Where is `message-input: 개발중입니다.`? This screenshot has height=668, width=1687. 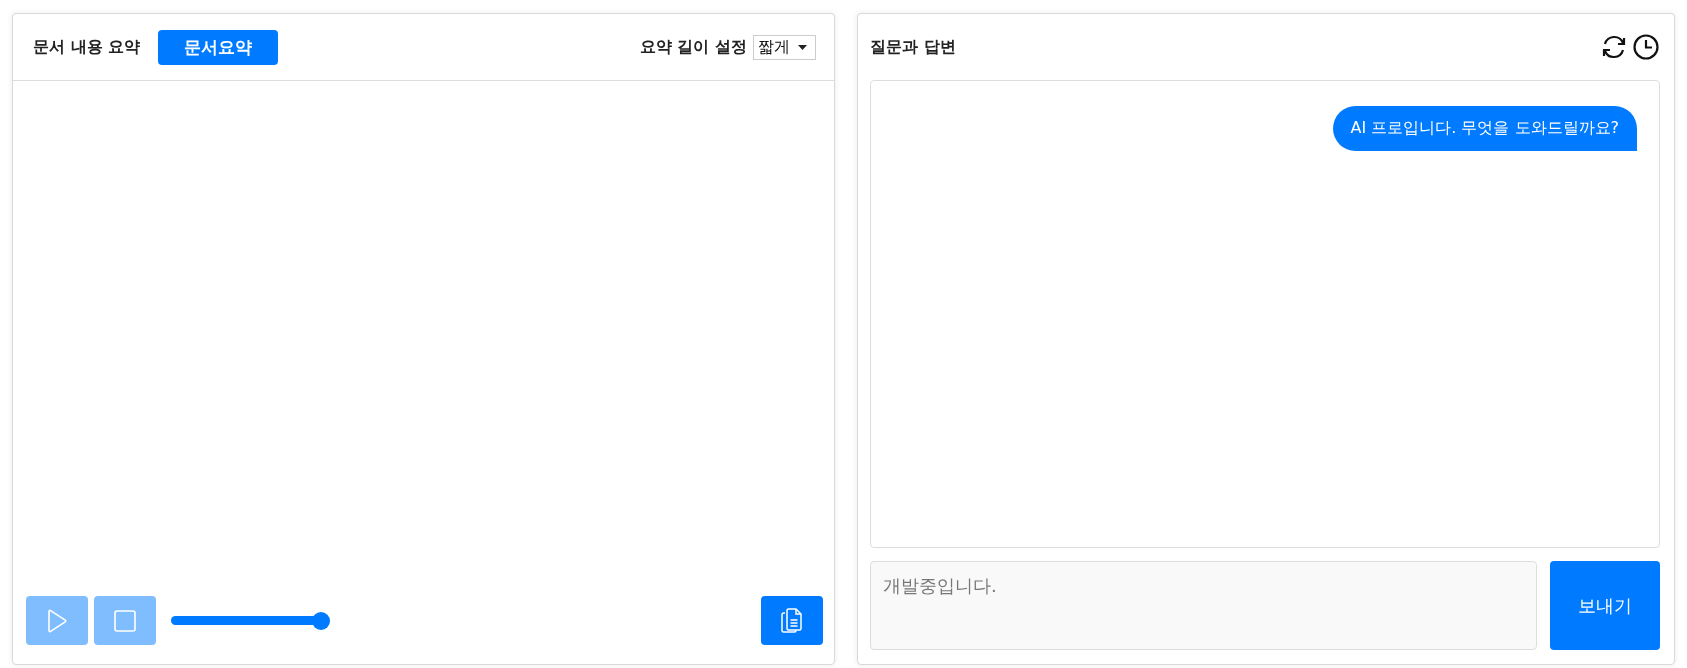
message-input: 개발중입니다. is located at coordinates (1203, 605).